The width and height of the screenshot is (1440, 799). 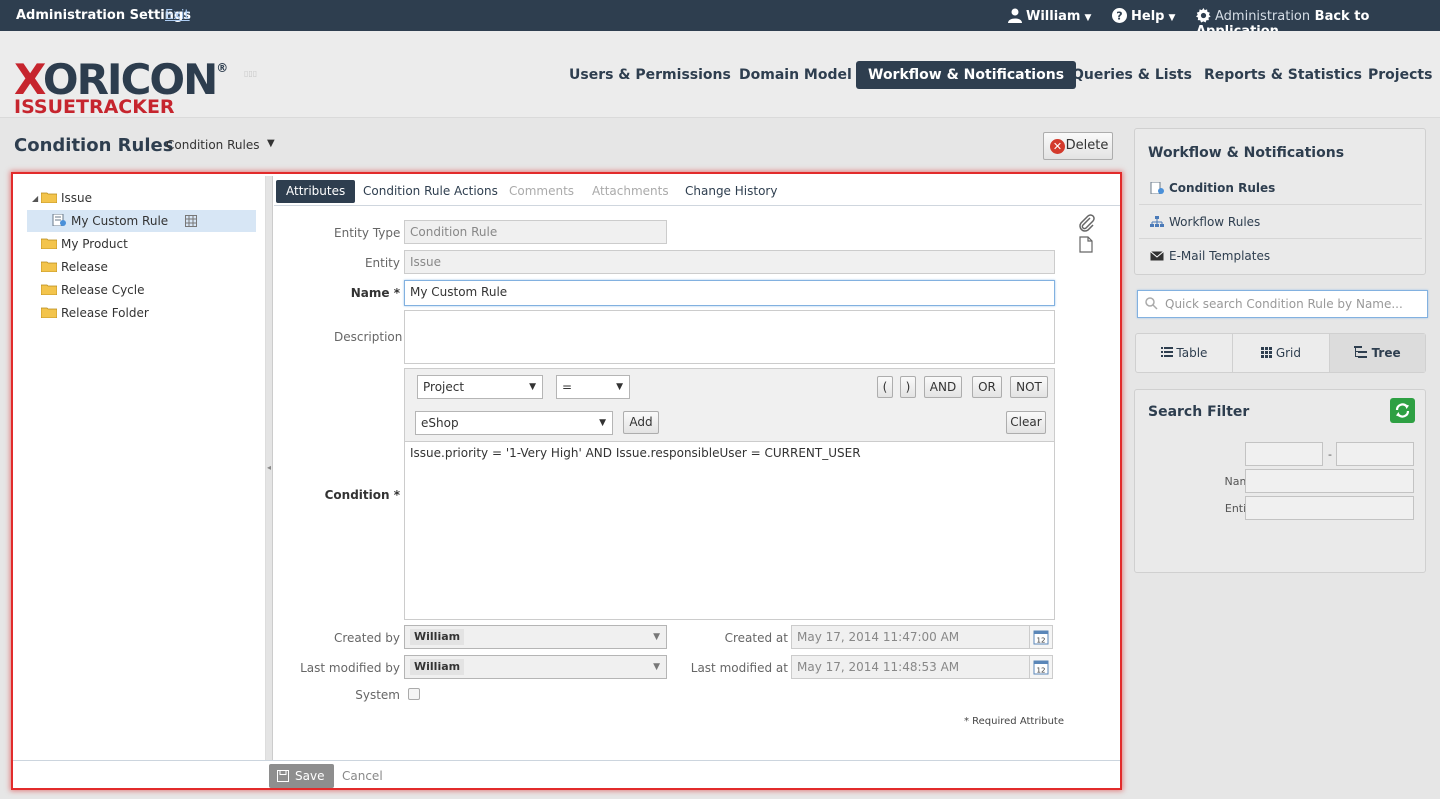 I want to click on delete-icon: ✕, so click(x=1057, y=146).